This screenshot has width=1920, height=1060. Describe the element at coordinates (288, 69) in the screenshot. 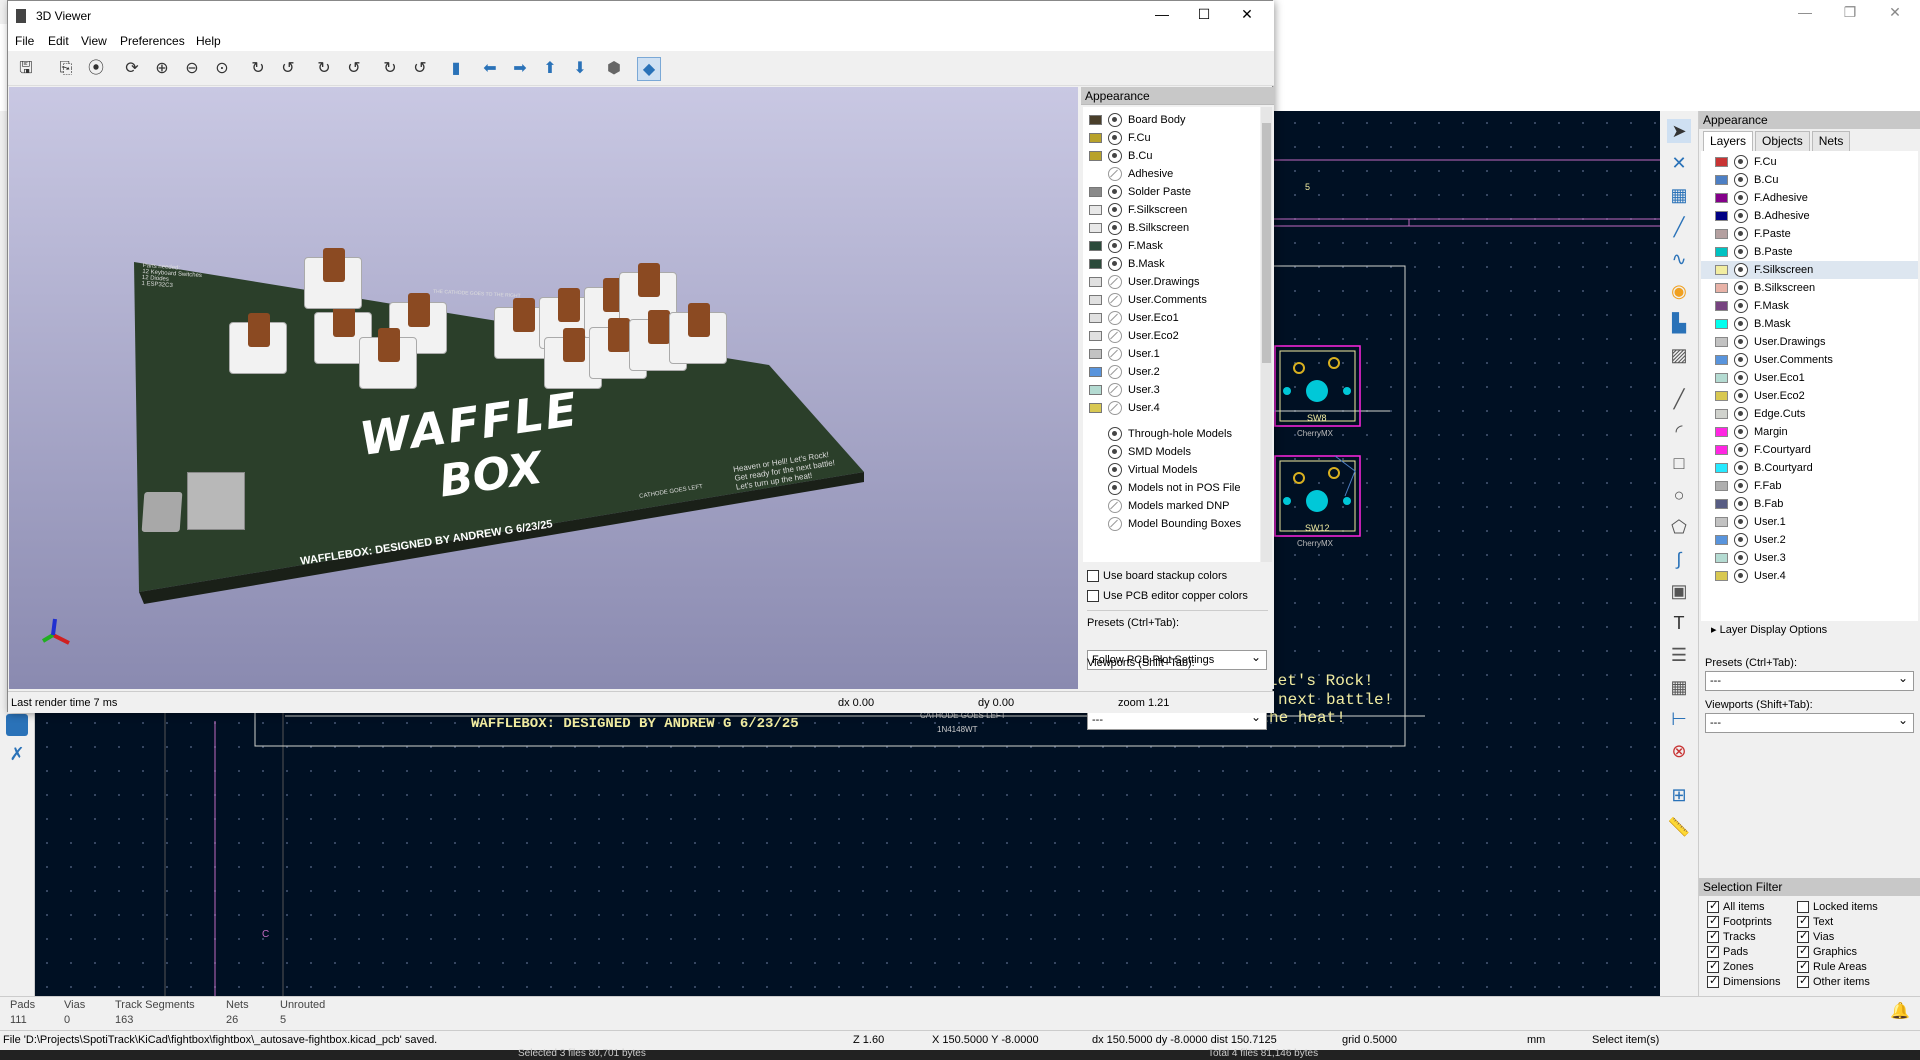

I see `rotate-x-ccw-icon: ↺` at that location.